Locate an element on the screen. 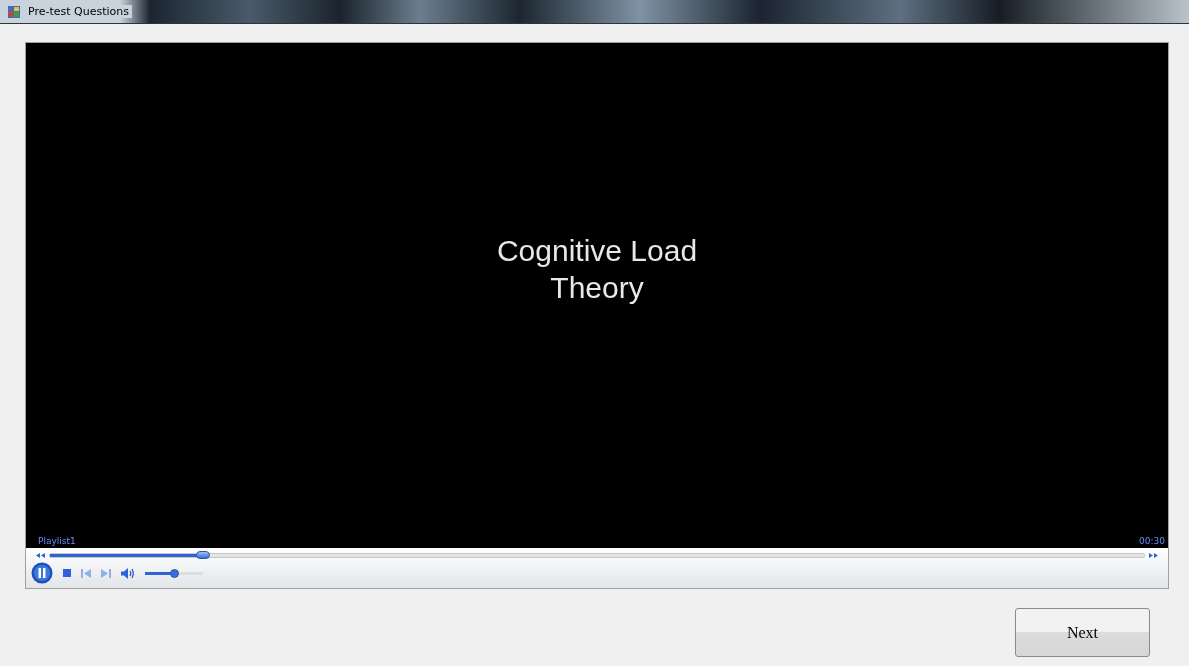 This screenshot has height=666, width=1189. playlist-label: Playlist1 is located at coordinates (57, 541).